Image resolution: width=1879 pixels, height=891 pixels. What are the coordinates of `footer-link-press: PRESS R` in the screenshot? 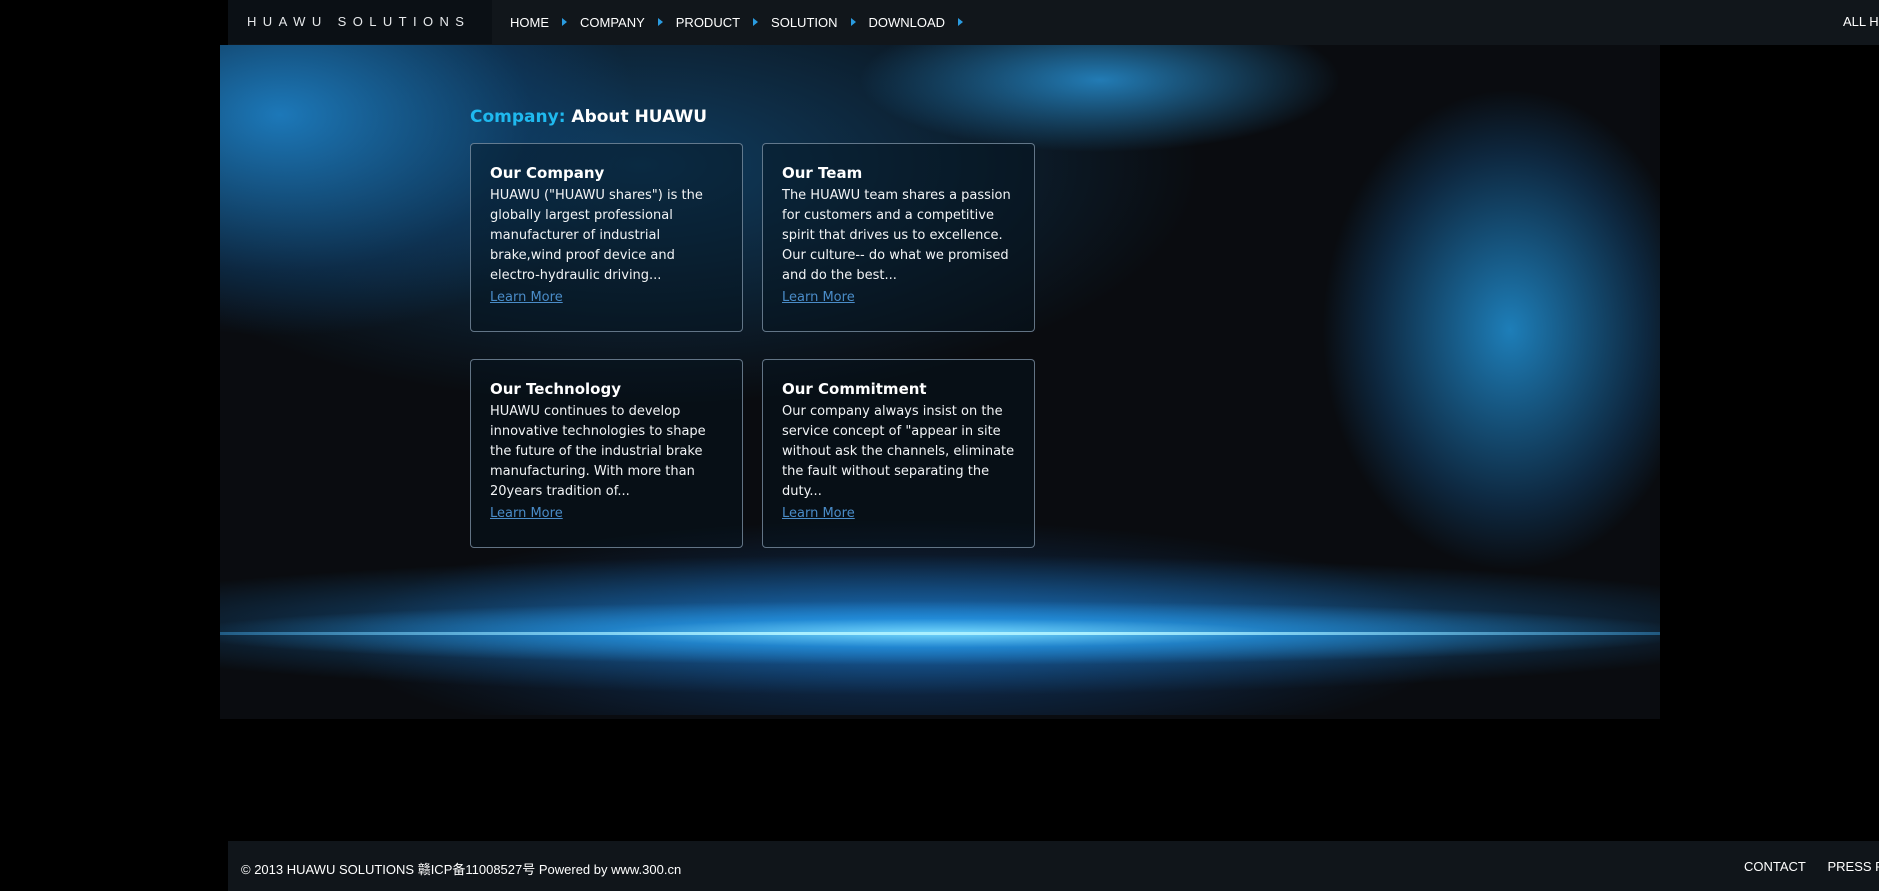 It's located at (1853, 866).